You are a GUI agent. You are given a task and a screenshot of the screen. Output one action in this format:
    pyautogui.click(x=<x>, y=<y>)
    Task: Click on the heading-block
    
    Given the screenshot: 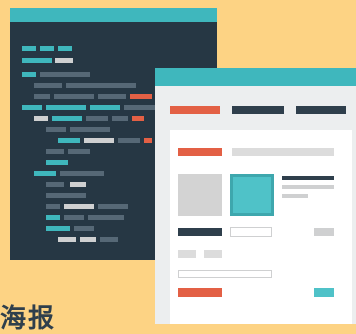 What is the action you would take?
    pyautogui.click(x=200, y=152)
    